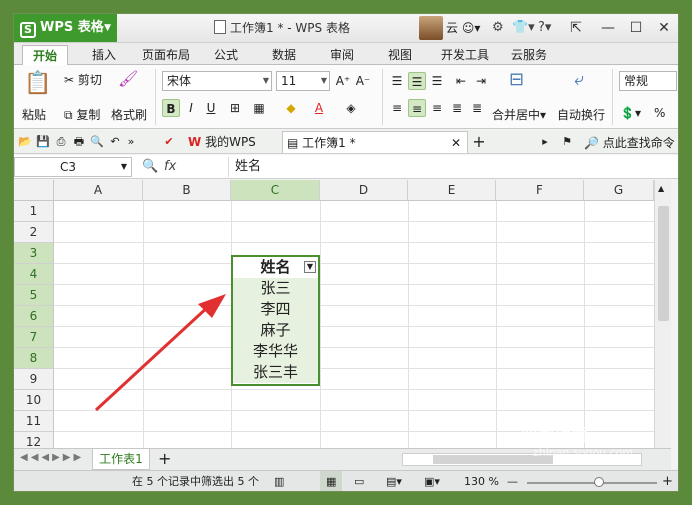 The image size is (692, 505). Describe the element at coordinates (545, 142) in the screenshot. I see `tab-list-icon: ▸` at that location.